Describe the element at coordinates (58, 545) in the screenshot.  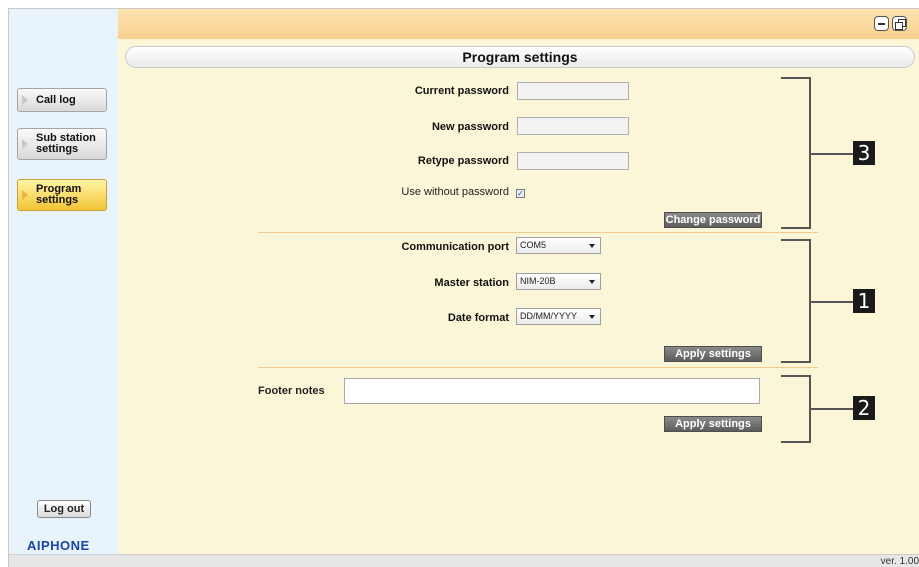
I see `aiphone-logo: AIPHONE` at that location.